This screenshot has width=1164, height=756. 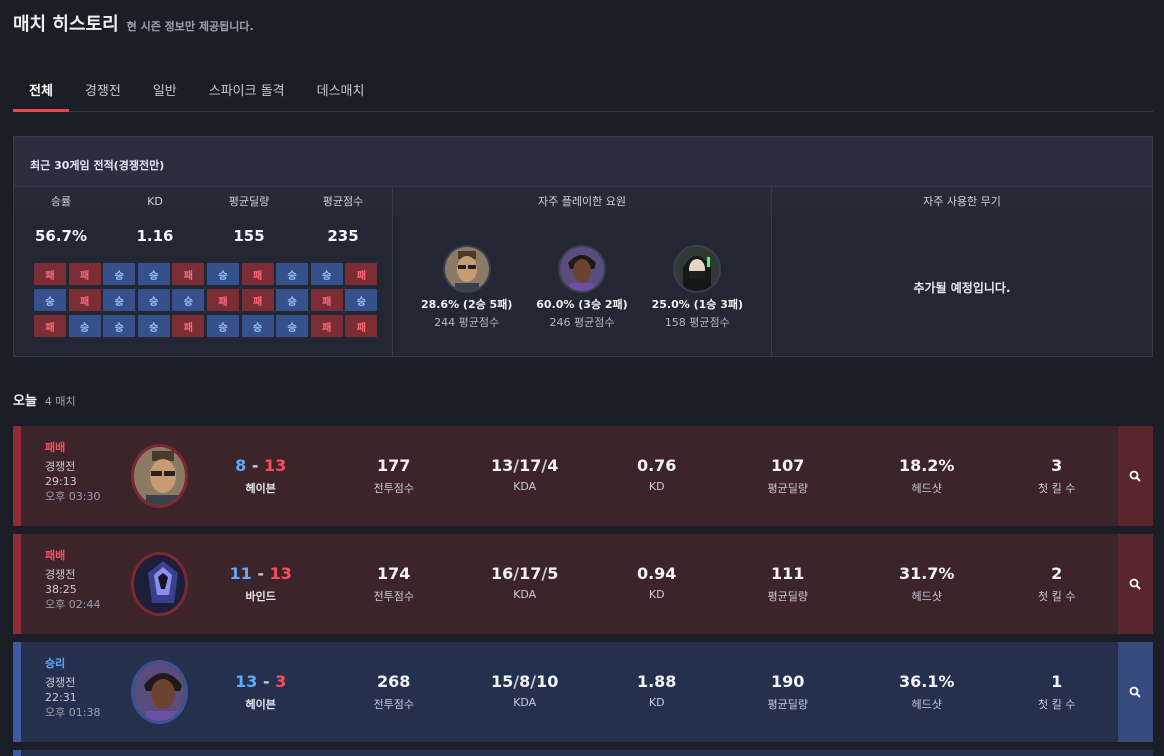 What do you see at coordinates (697, 287) in the screenshot?
I see `agent-card: 25.0% (1승 3패) 158 평균점수` at bounding box center [697, 287].